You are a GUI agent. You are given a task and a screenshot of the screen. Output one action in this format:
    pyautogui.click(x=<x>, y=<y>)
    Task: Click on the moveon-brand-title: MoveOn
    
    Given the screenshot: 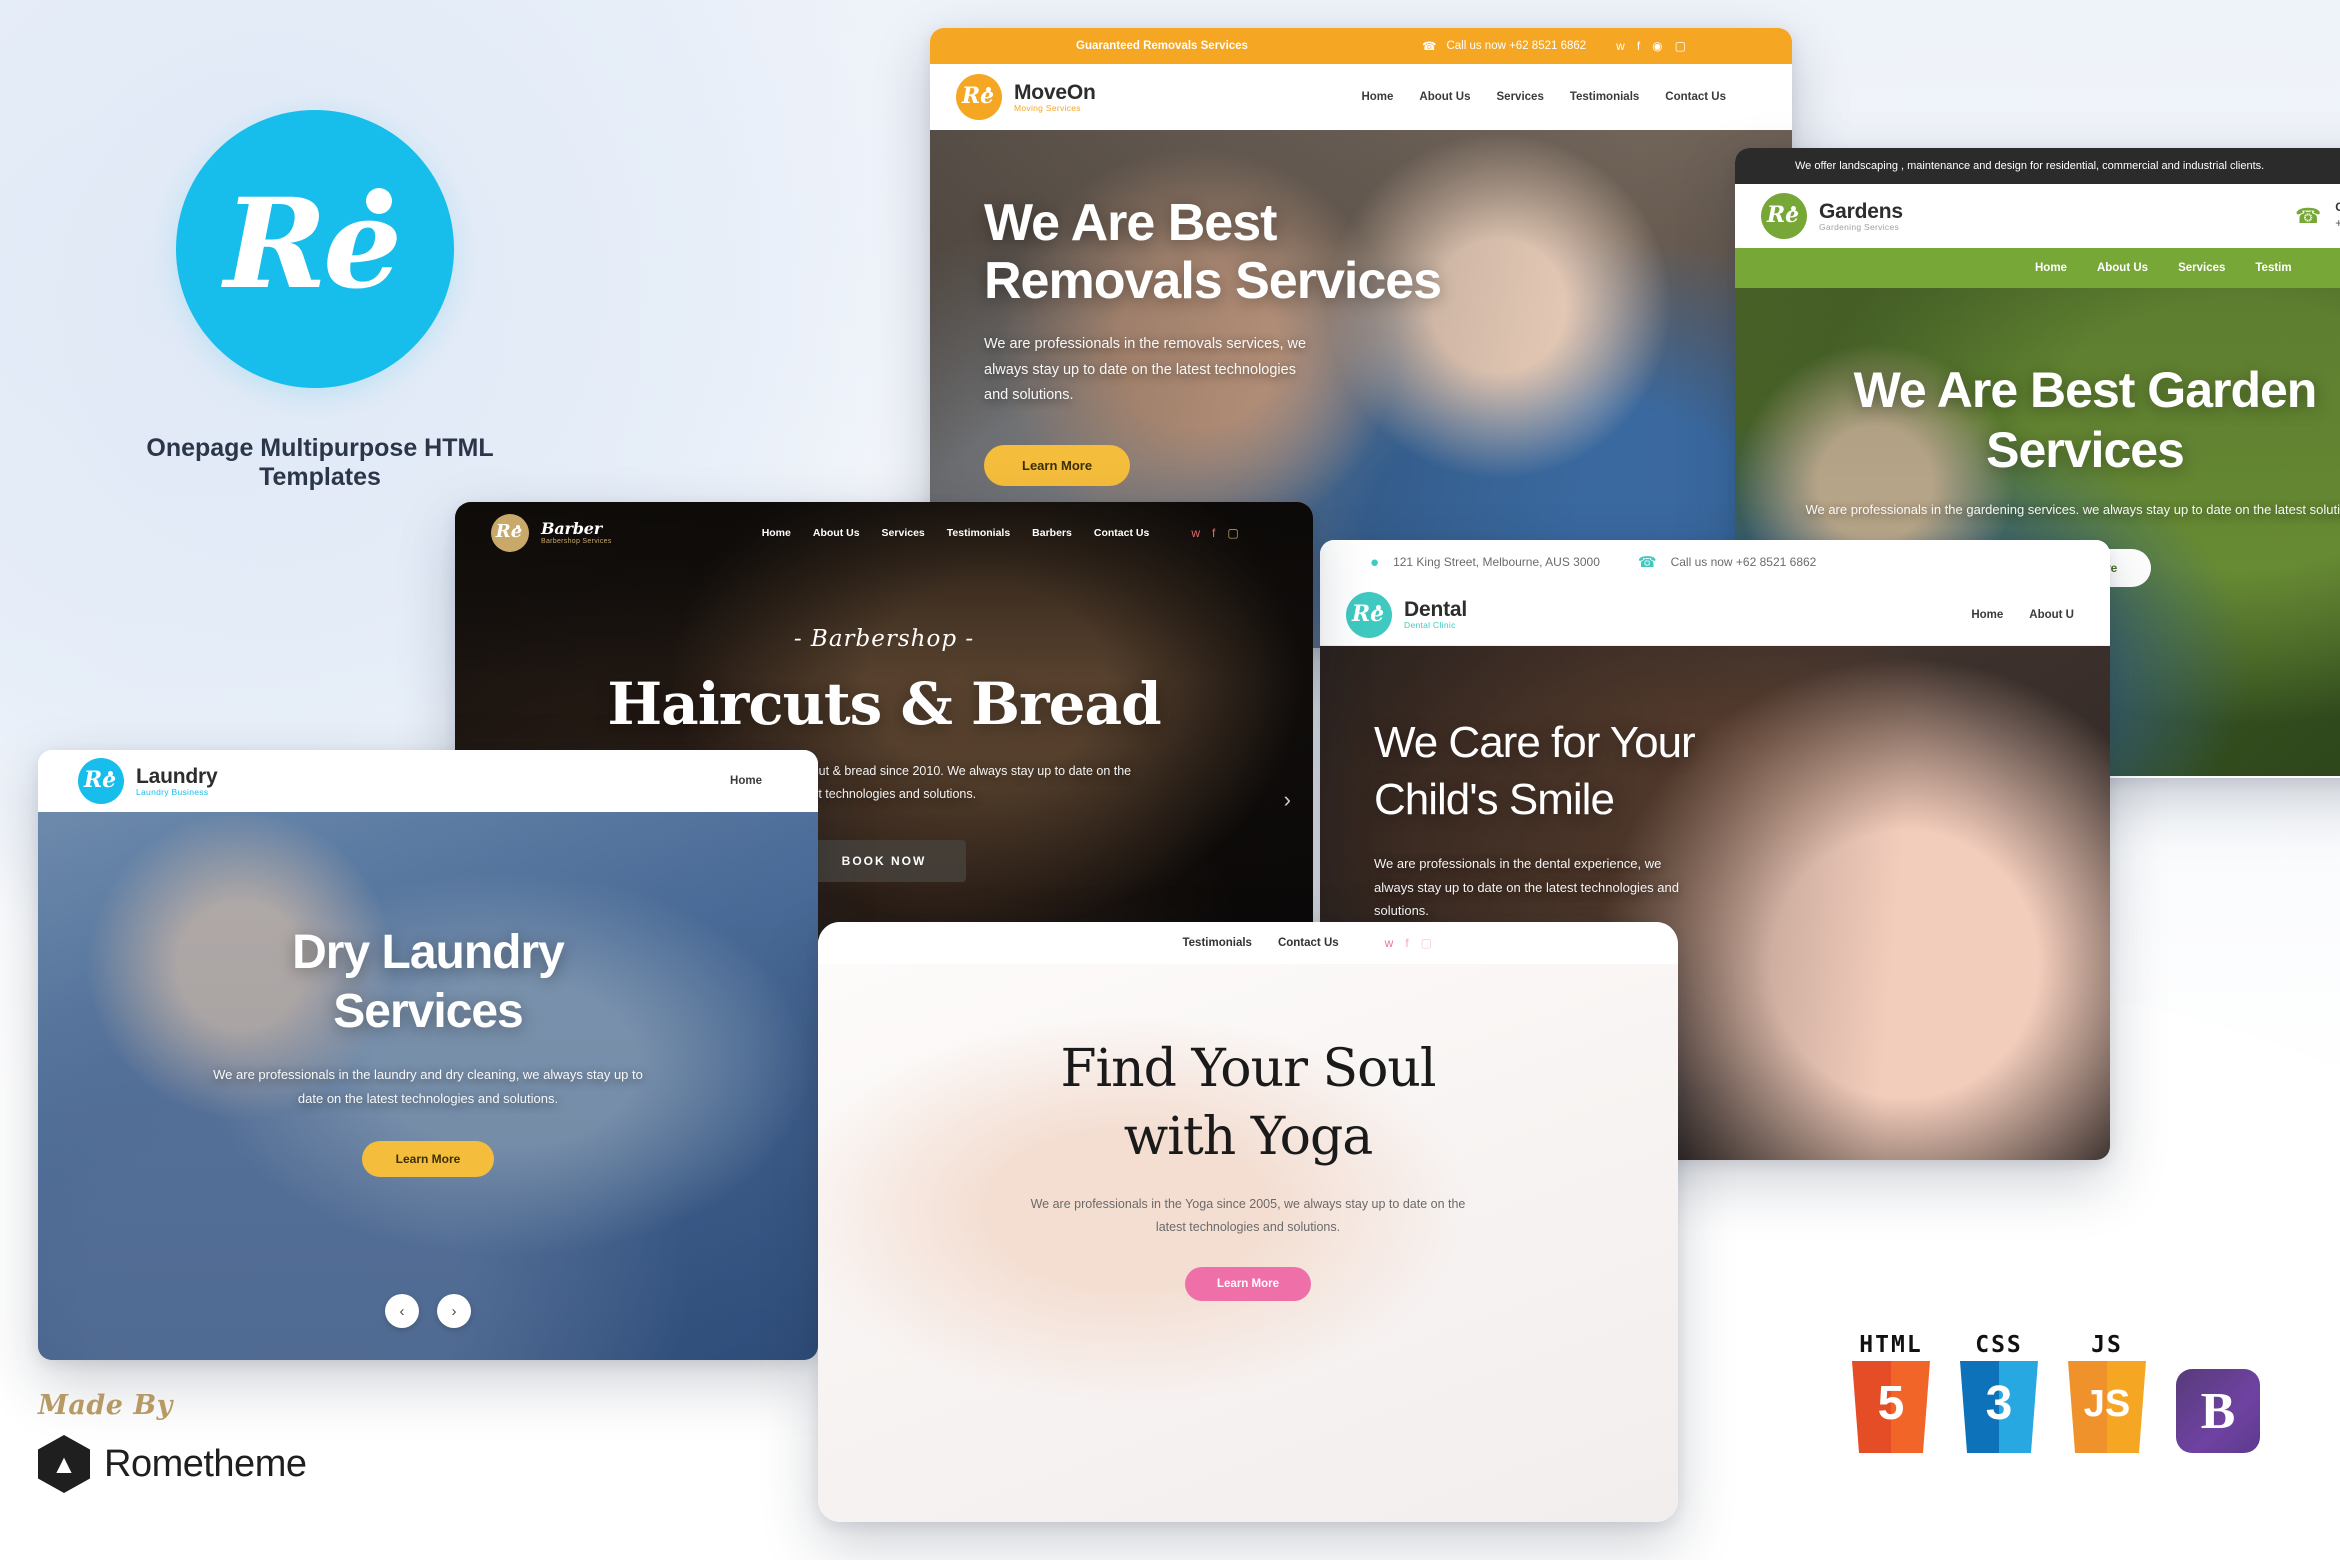 What is the action you would take?
    pyautogui.click(x=1055, y=92)
    